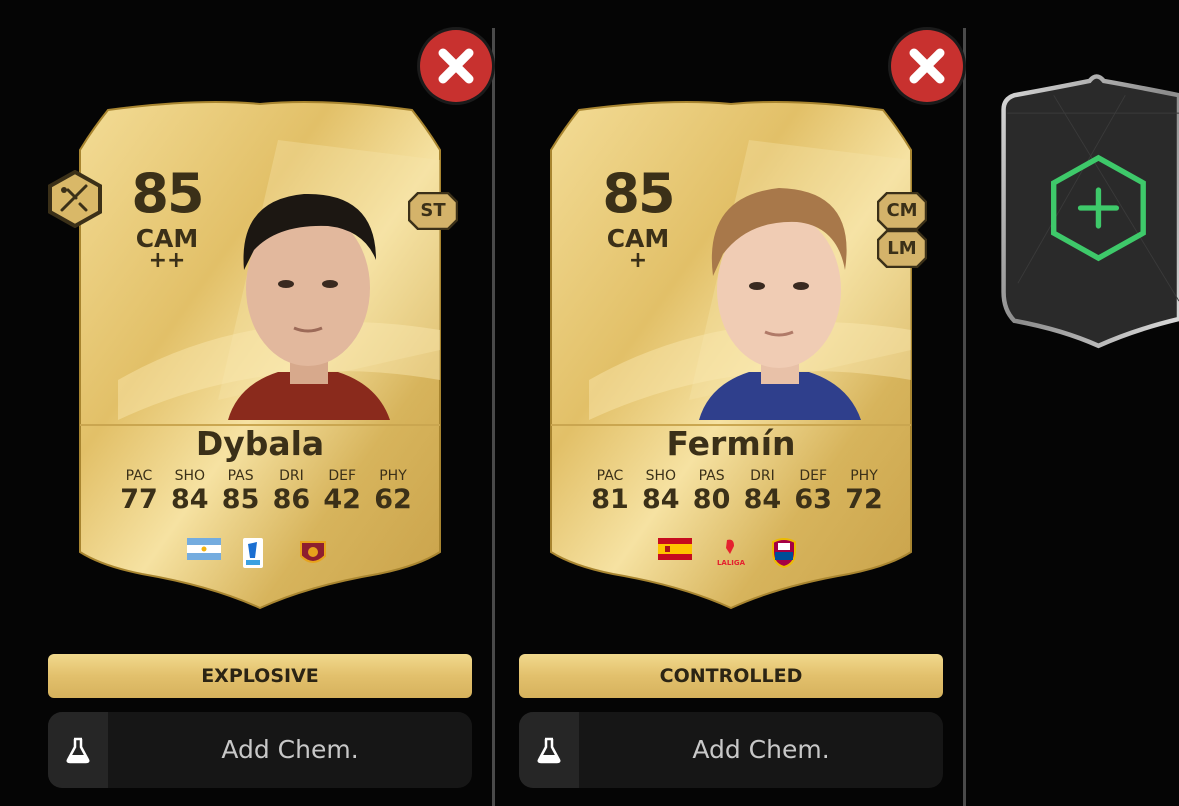 The width and height of the screenshot is (1179, 806). Describe the element at coordinates (675, 549) in the screenshot. I see `spain-flag-icon` at that location.